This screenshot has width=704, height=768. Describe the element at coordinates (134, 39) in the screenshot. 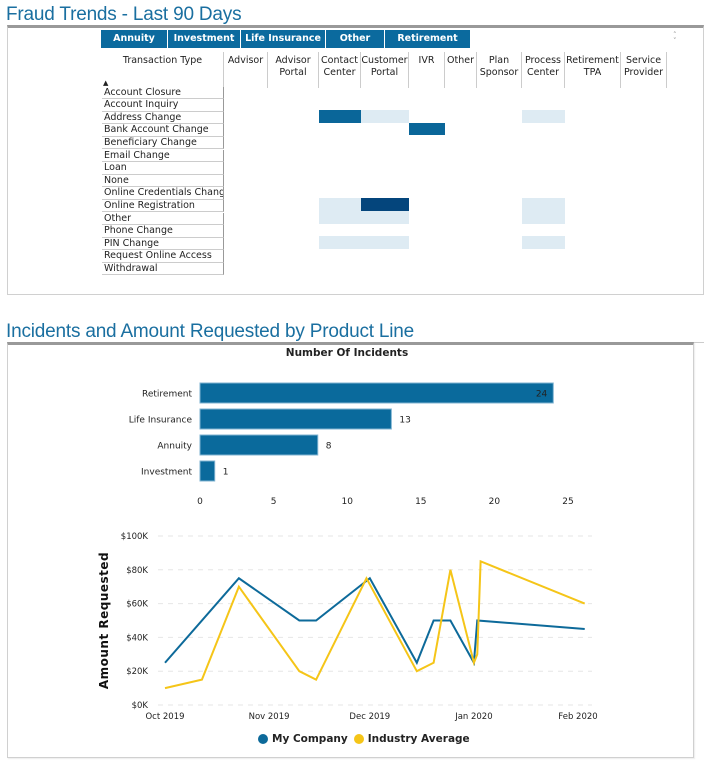

I see `tab-annuity: Annuity` at that location.